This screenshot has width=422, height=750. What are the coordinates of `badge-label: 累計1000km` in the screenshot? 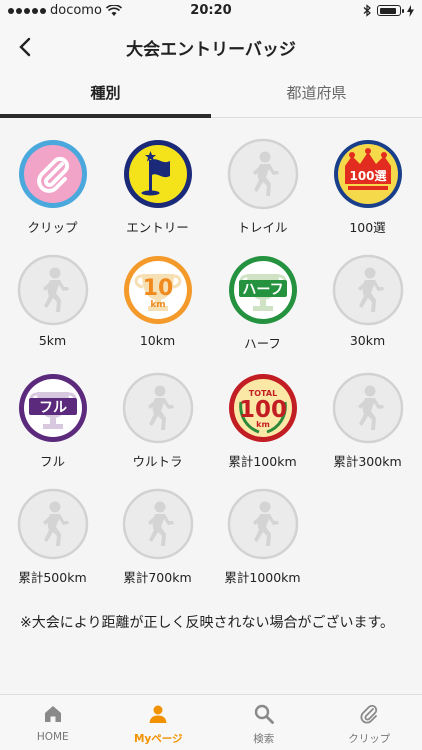 It's located at (262, 577).